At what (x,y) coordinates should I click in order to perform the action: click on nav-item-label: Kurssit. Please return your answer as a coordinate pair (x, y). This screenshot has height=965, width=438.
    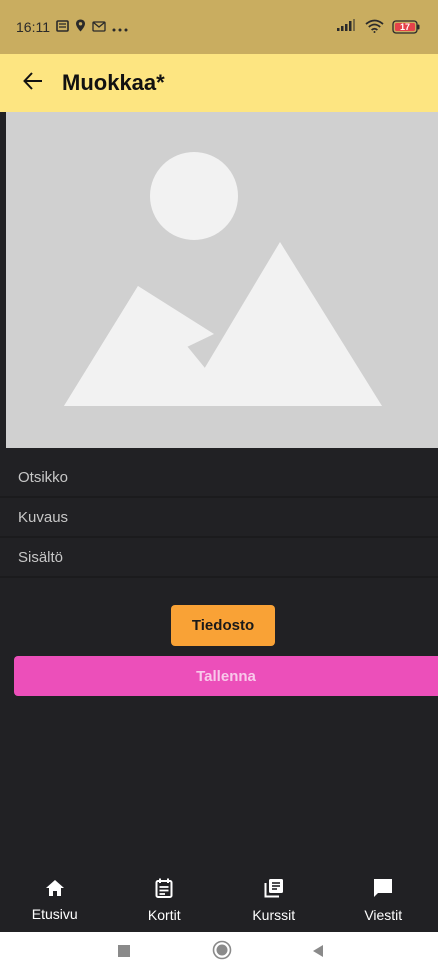
    Looking at the image, I should click on (274, 914).